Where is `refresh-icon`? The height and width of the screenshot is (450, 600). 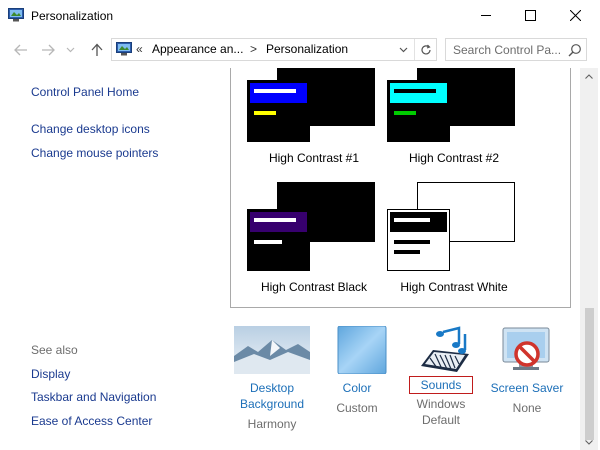 refresh-icon is located at coordinates (425, 49).